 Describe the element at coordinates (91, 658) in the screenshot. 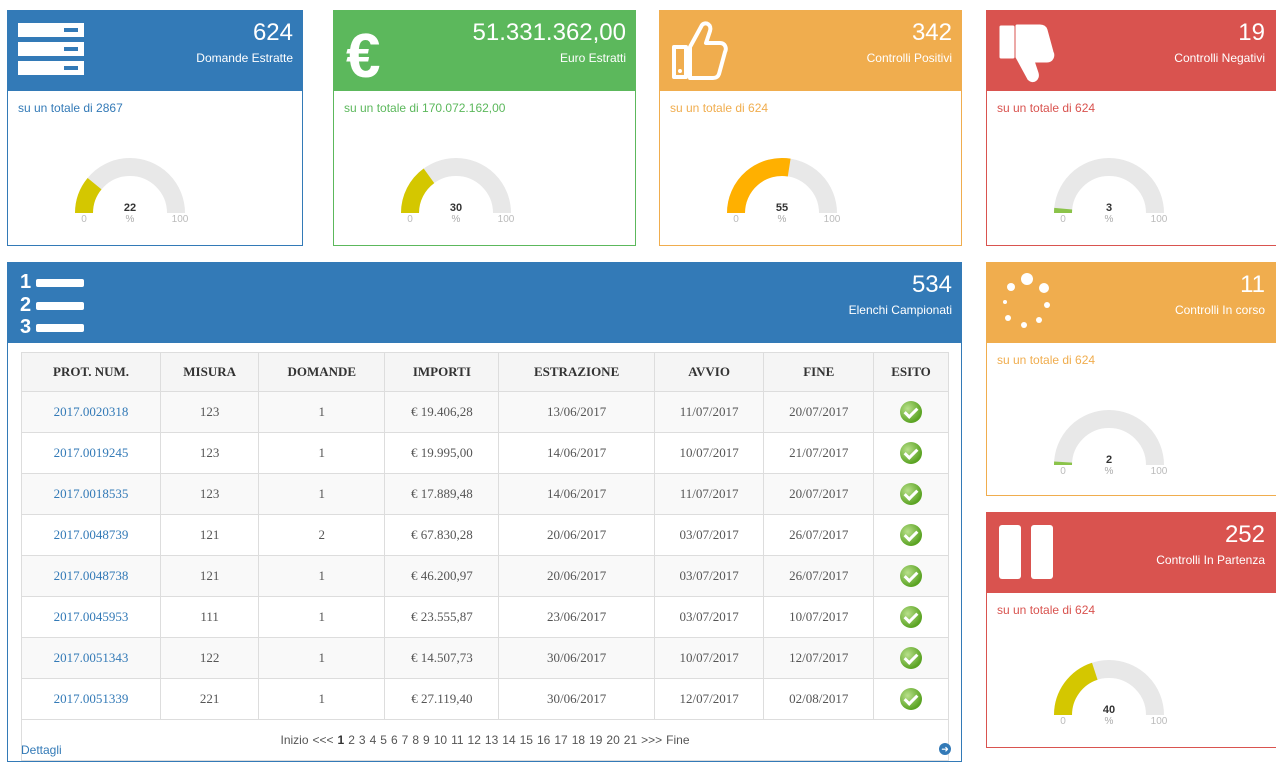

I see `prot-num-link: 2017.0051343` at that location.